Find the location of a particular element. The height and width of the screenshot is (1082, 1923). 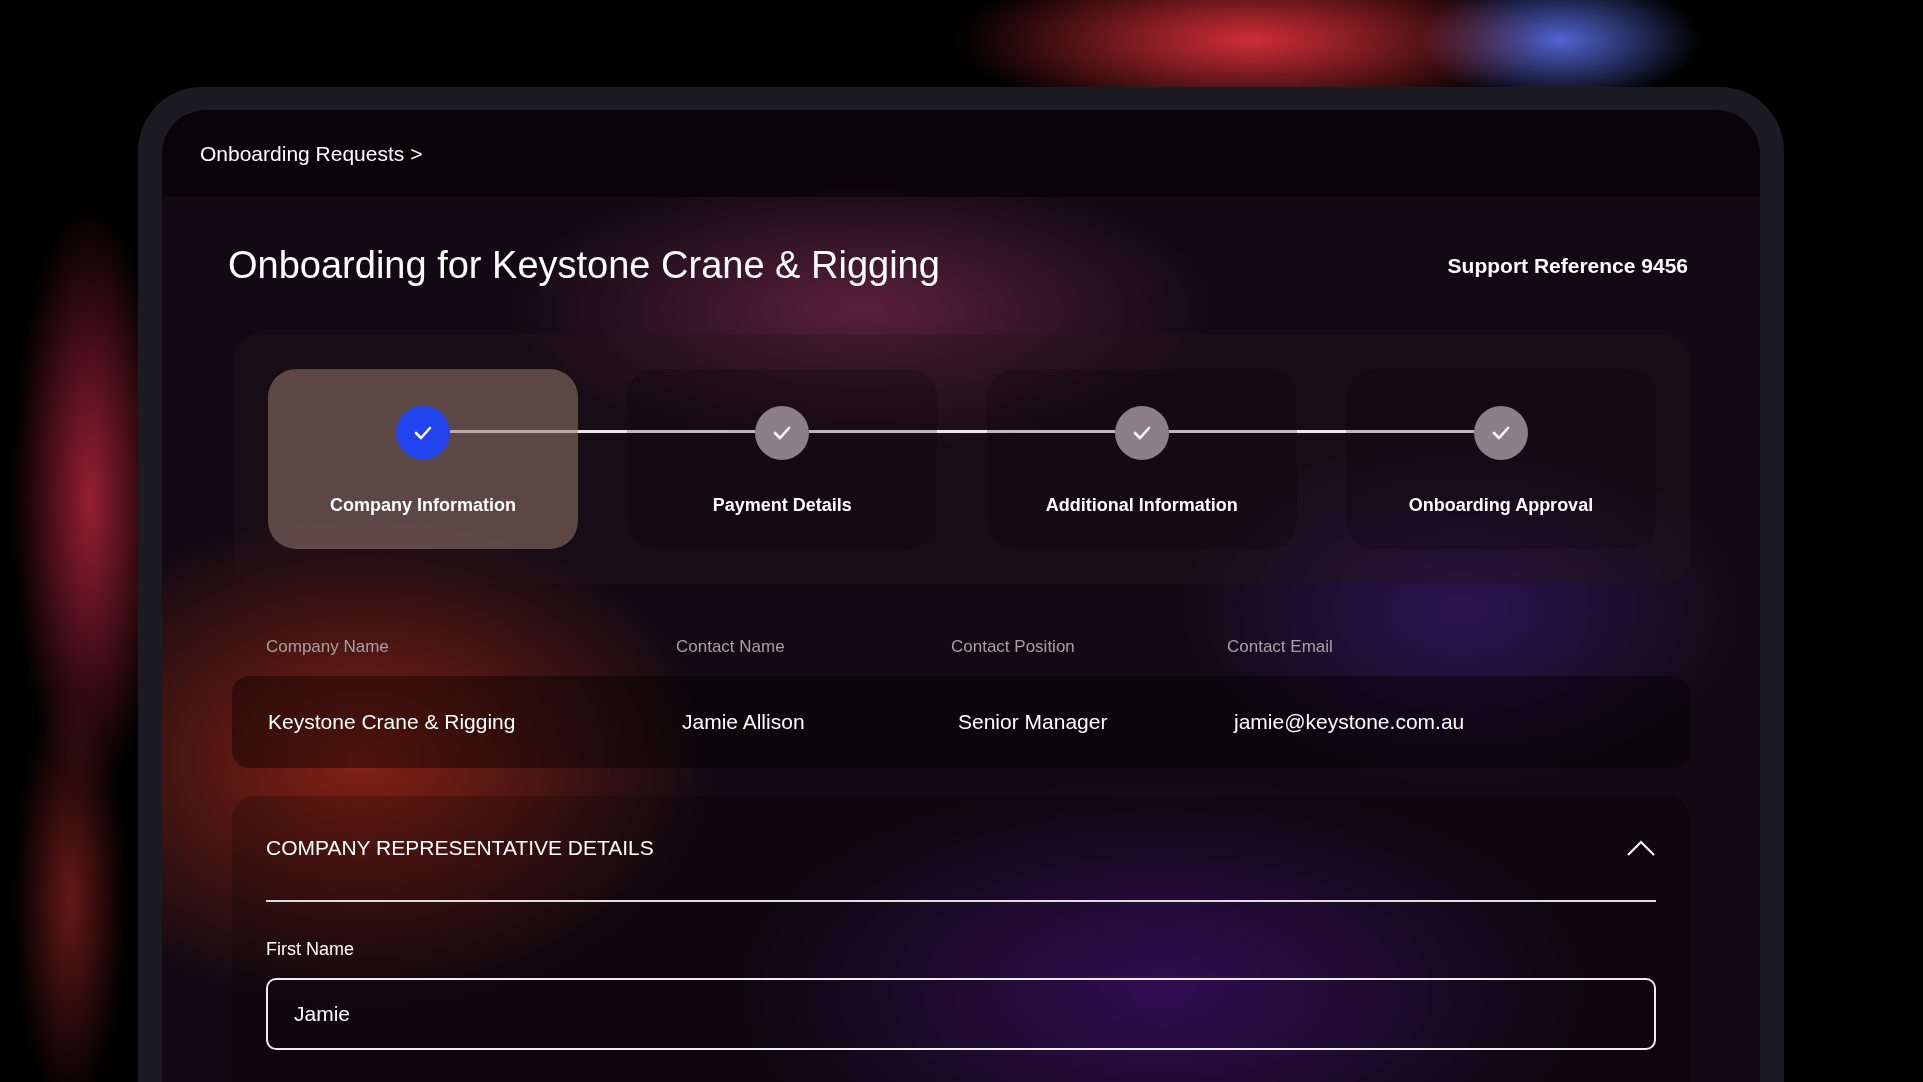

table-cell-text: Jamie Allison is located at coordinates (744, 721).